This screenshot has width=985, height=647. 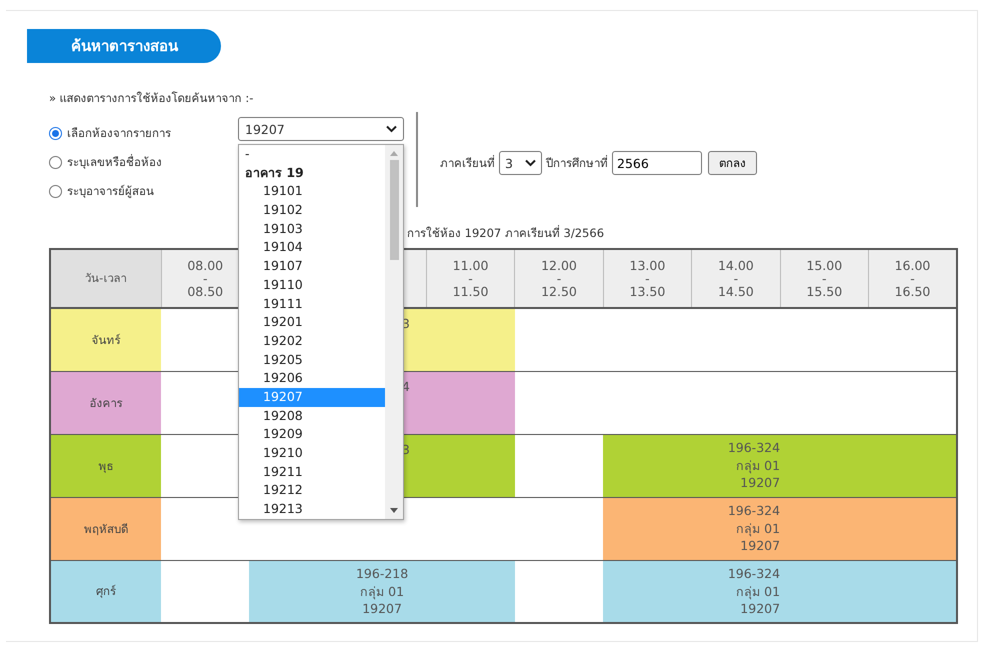 What do you see at coordinates (105, 402) in the screenshot?
I see `day-cell: อังคาร` at bounding box center [105, 402].